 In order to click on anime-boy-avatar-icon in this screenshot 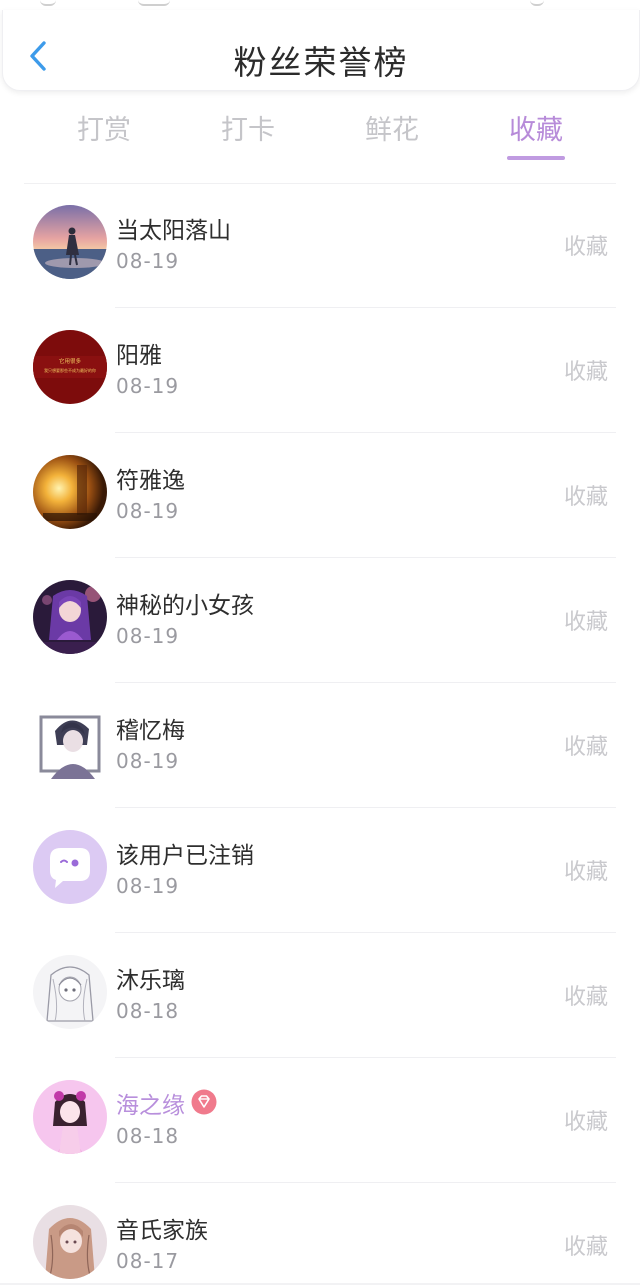, I will do `click(70, 742)`.